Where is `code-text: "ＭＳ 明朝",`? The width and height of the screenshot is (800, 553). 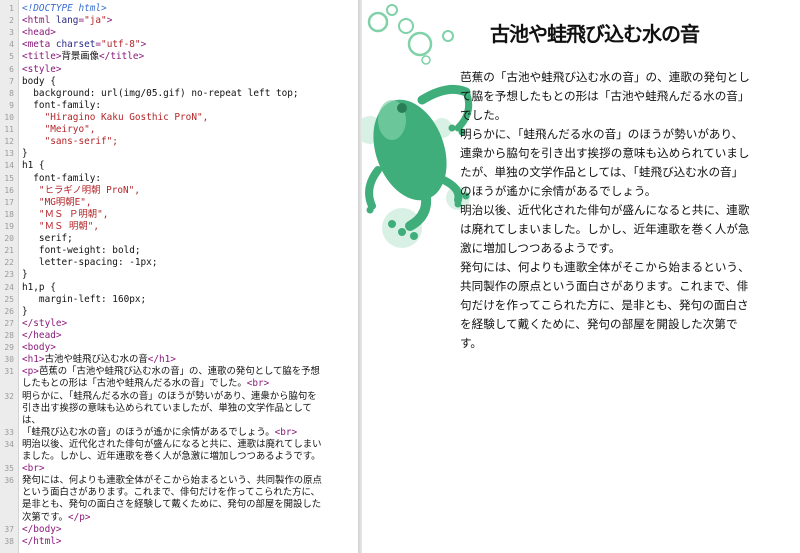
code-text: "ＭＳ 明朝", is located at coordinates (60, 227).